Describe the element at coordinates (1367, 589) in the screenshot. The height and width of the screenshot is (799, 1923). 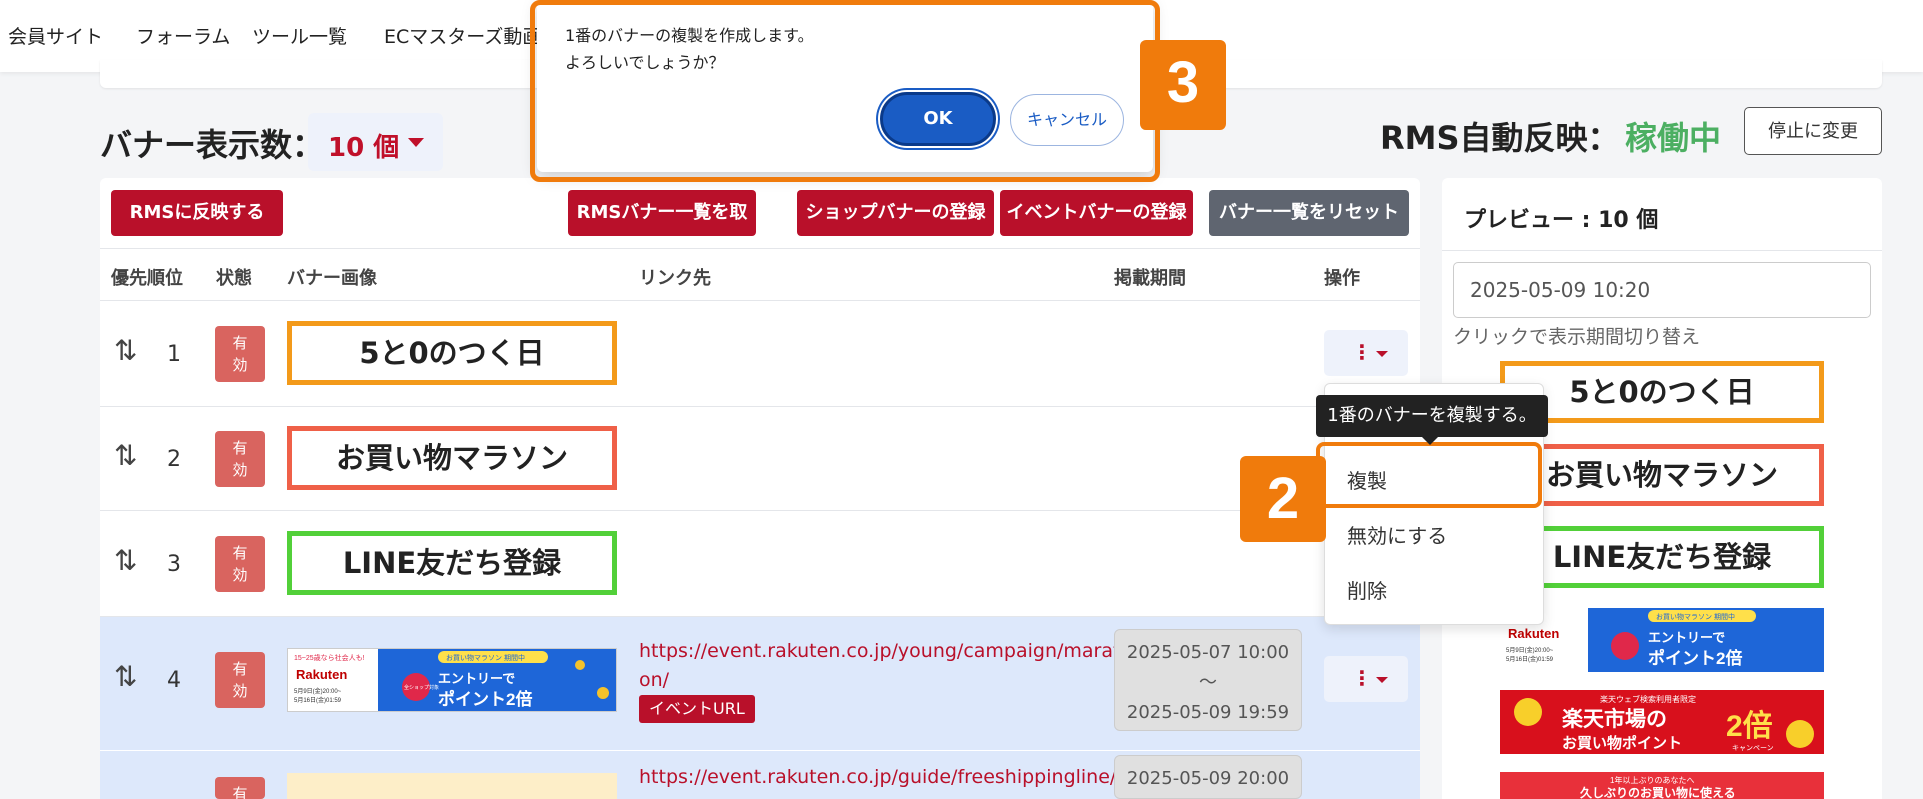
I see `menu-item-delete: 削除` at that location.